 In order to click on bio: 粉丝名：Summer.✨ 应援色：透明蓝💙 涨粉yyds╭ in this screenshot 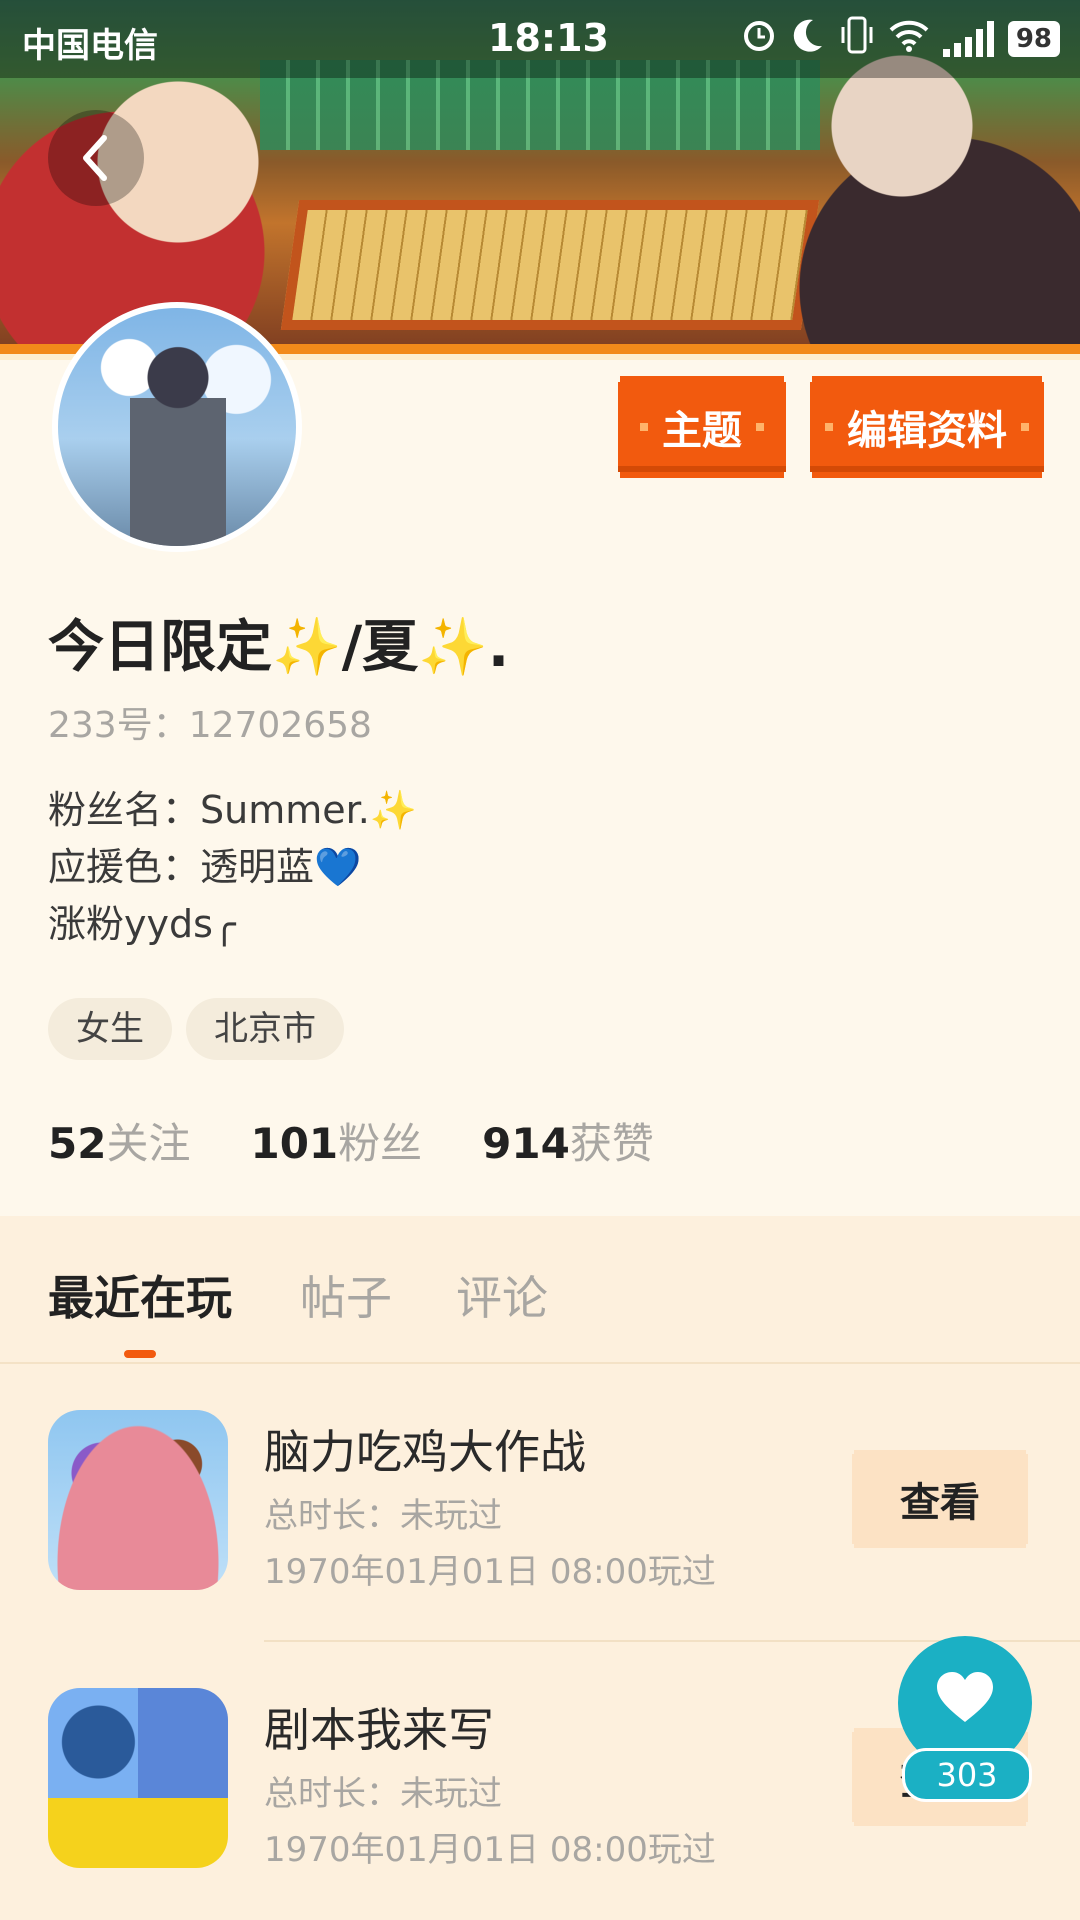, I will do `click(233, 867)`.